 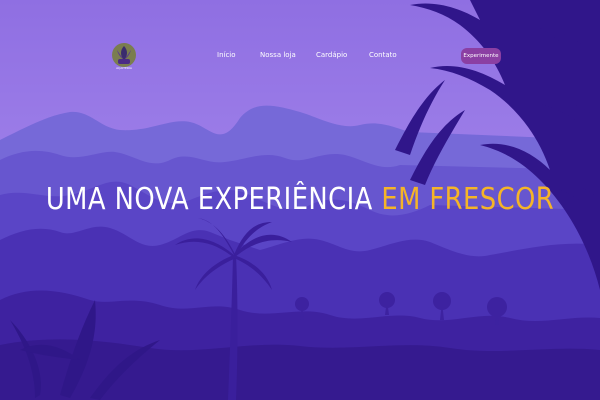 What do you see at coordinates (481, 56) in the screenshot?
I see `experimente-button: Experimente` at bounding box center [481, 56].